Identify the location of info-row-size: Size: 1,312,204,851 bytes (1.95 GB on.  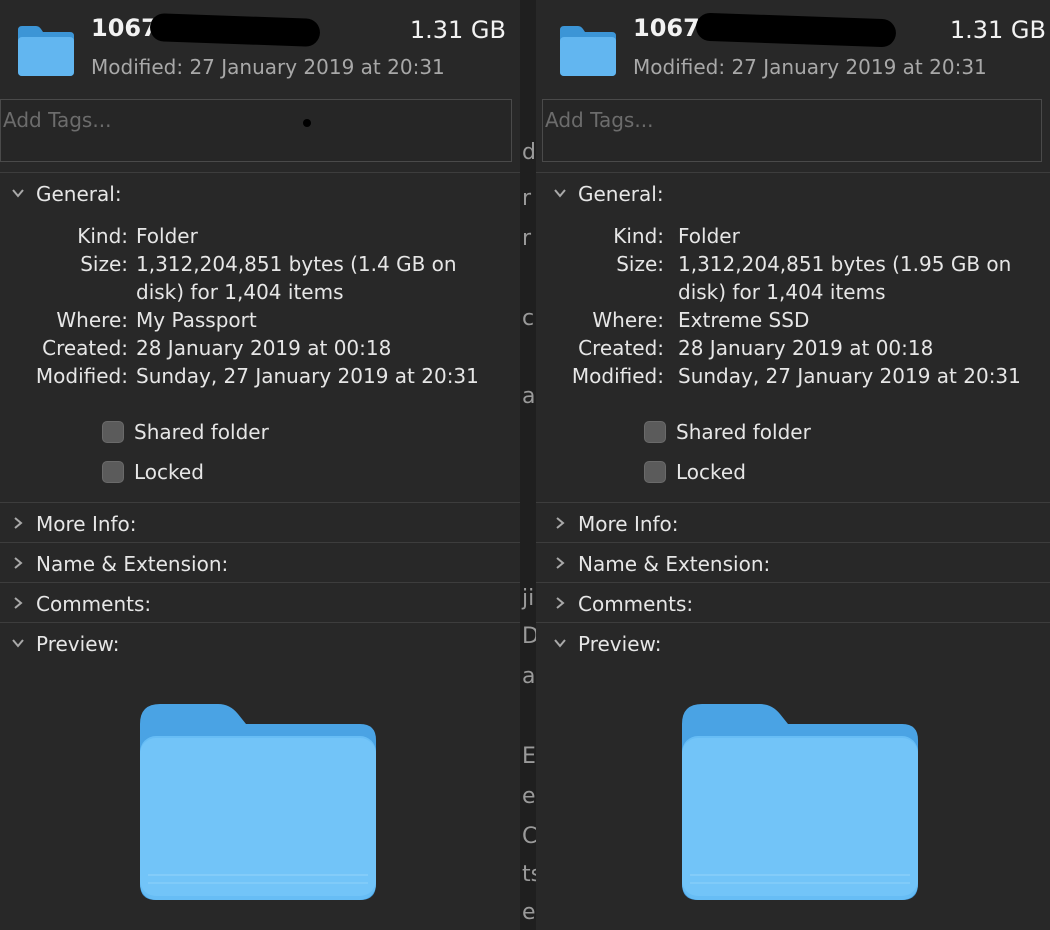
(793, 266).